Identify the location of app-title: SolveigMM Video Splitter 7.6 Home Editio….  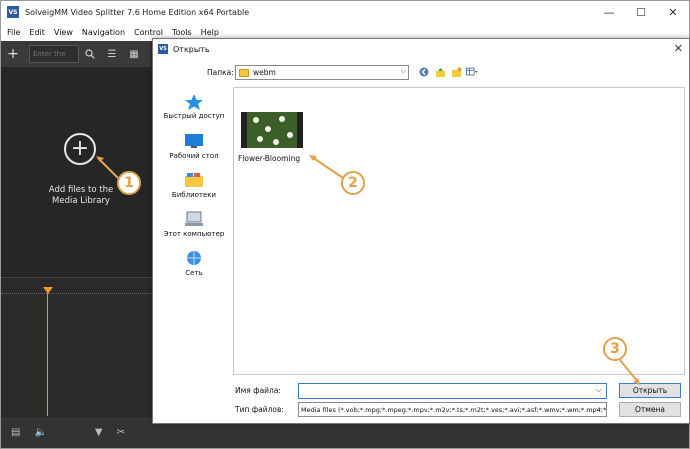
(137, 12).